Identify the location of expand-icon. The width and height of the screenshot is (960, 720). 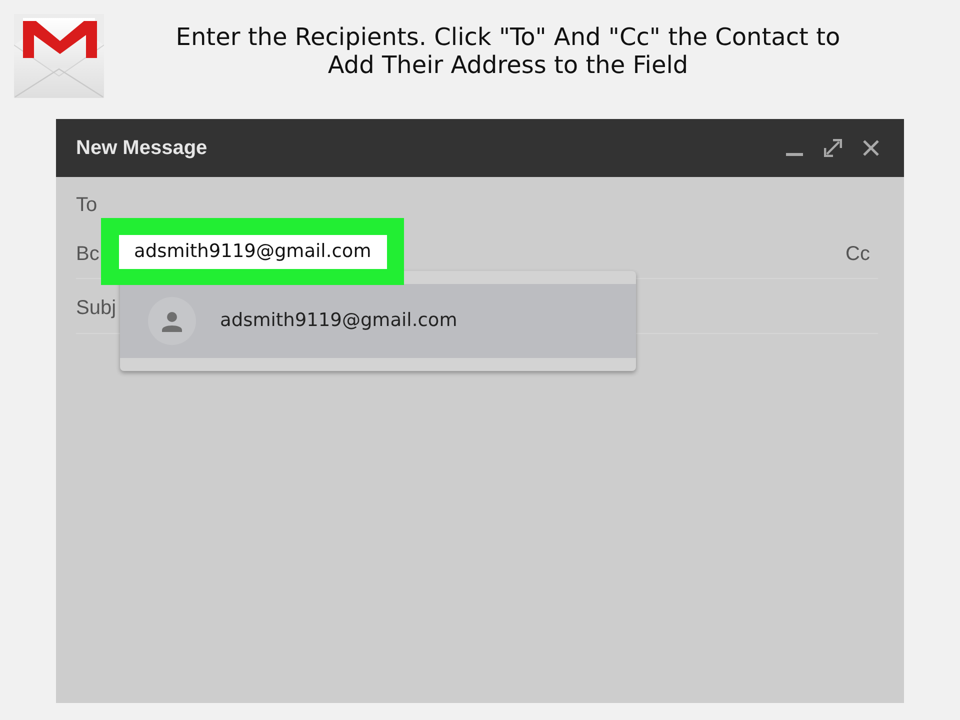
(833, 148).